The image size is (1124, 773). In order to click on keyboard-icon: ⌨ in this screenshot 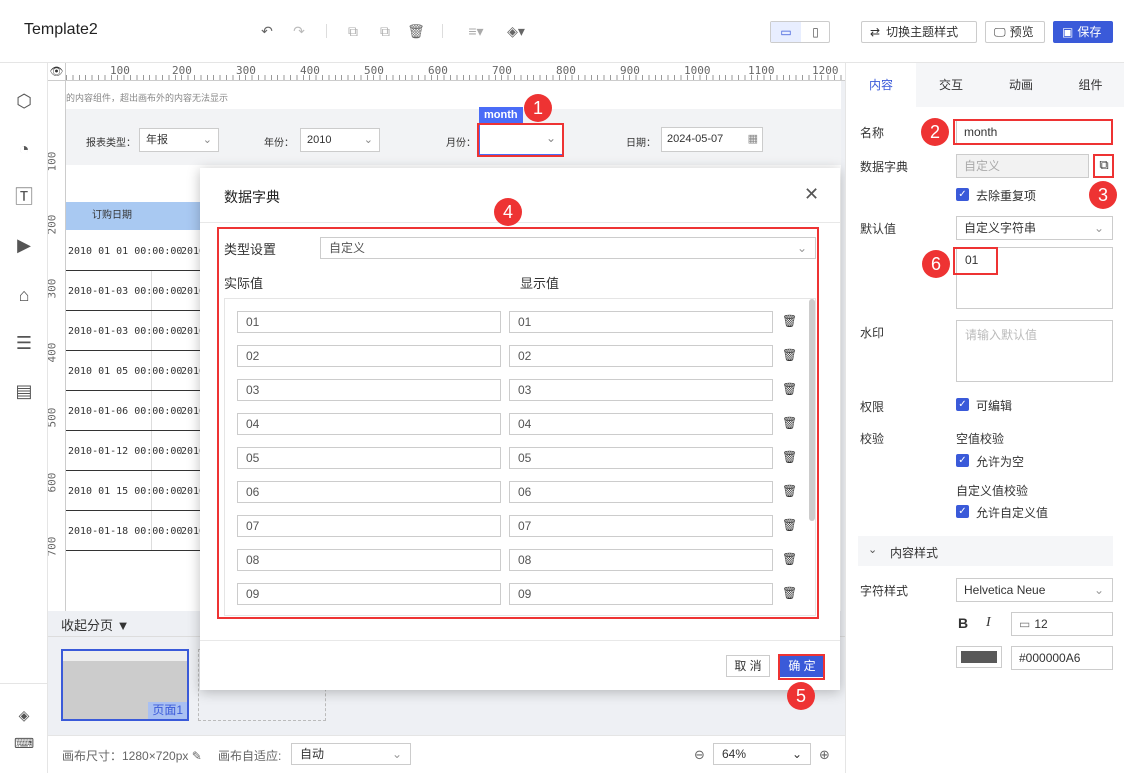, I will do `click(24, 743)`.